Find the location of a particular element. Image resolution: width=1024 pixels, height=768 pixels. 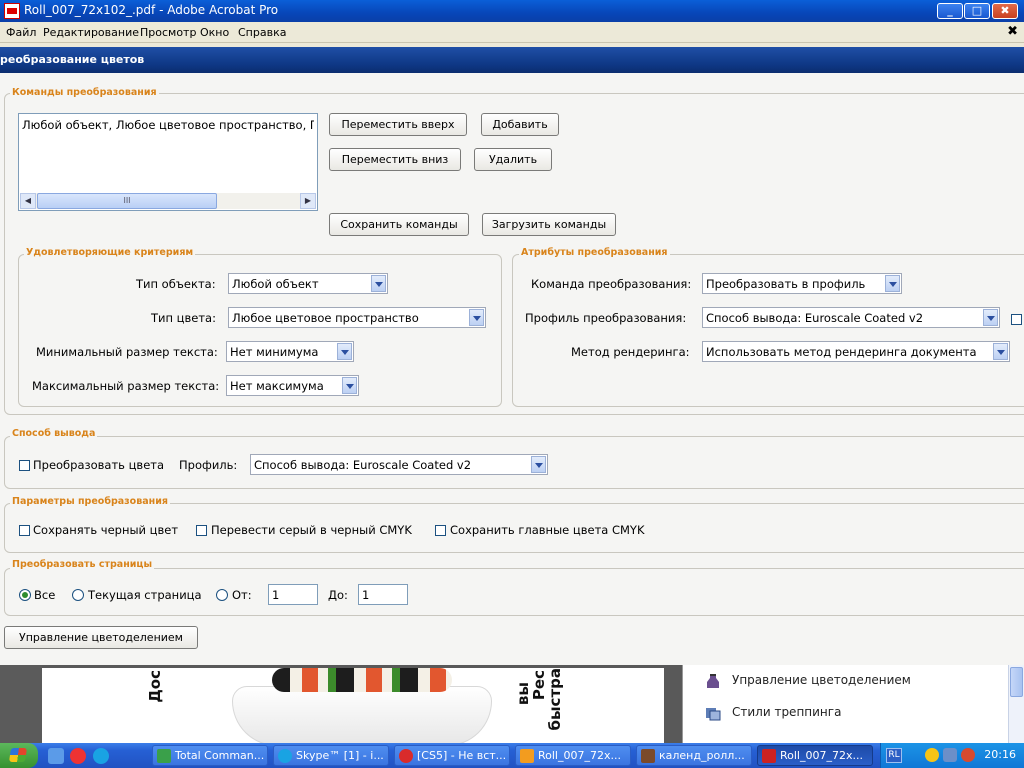

scroll-left-icon: ◀ is located at coordinates (28, 201).